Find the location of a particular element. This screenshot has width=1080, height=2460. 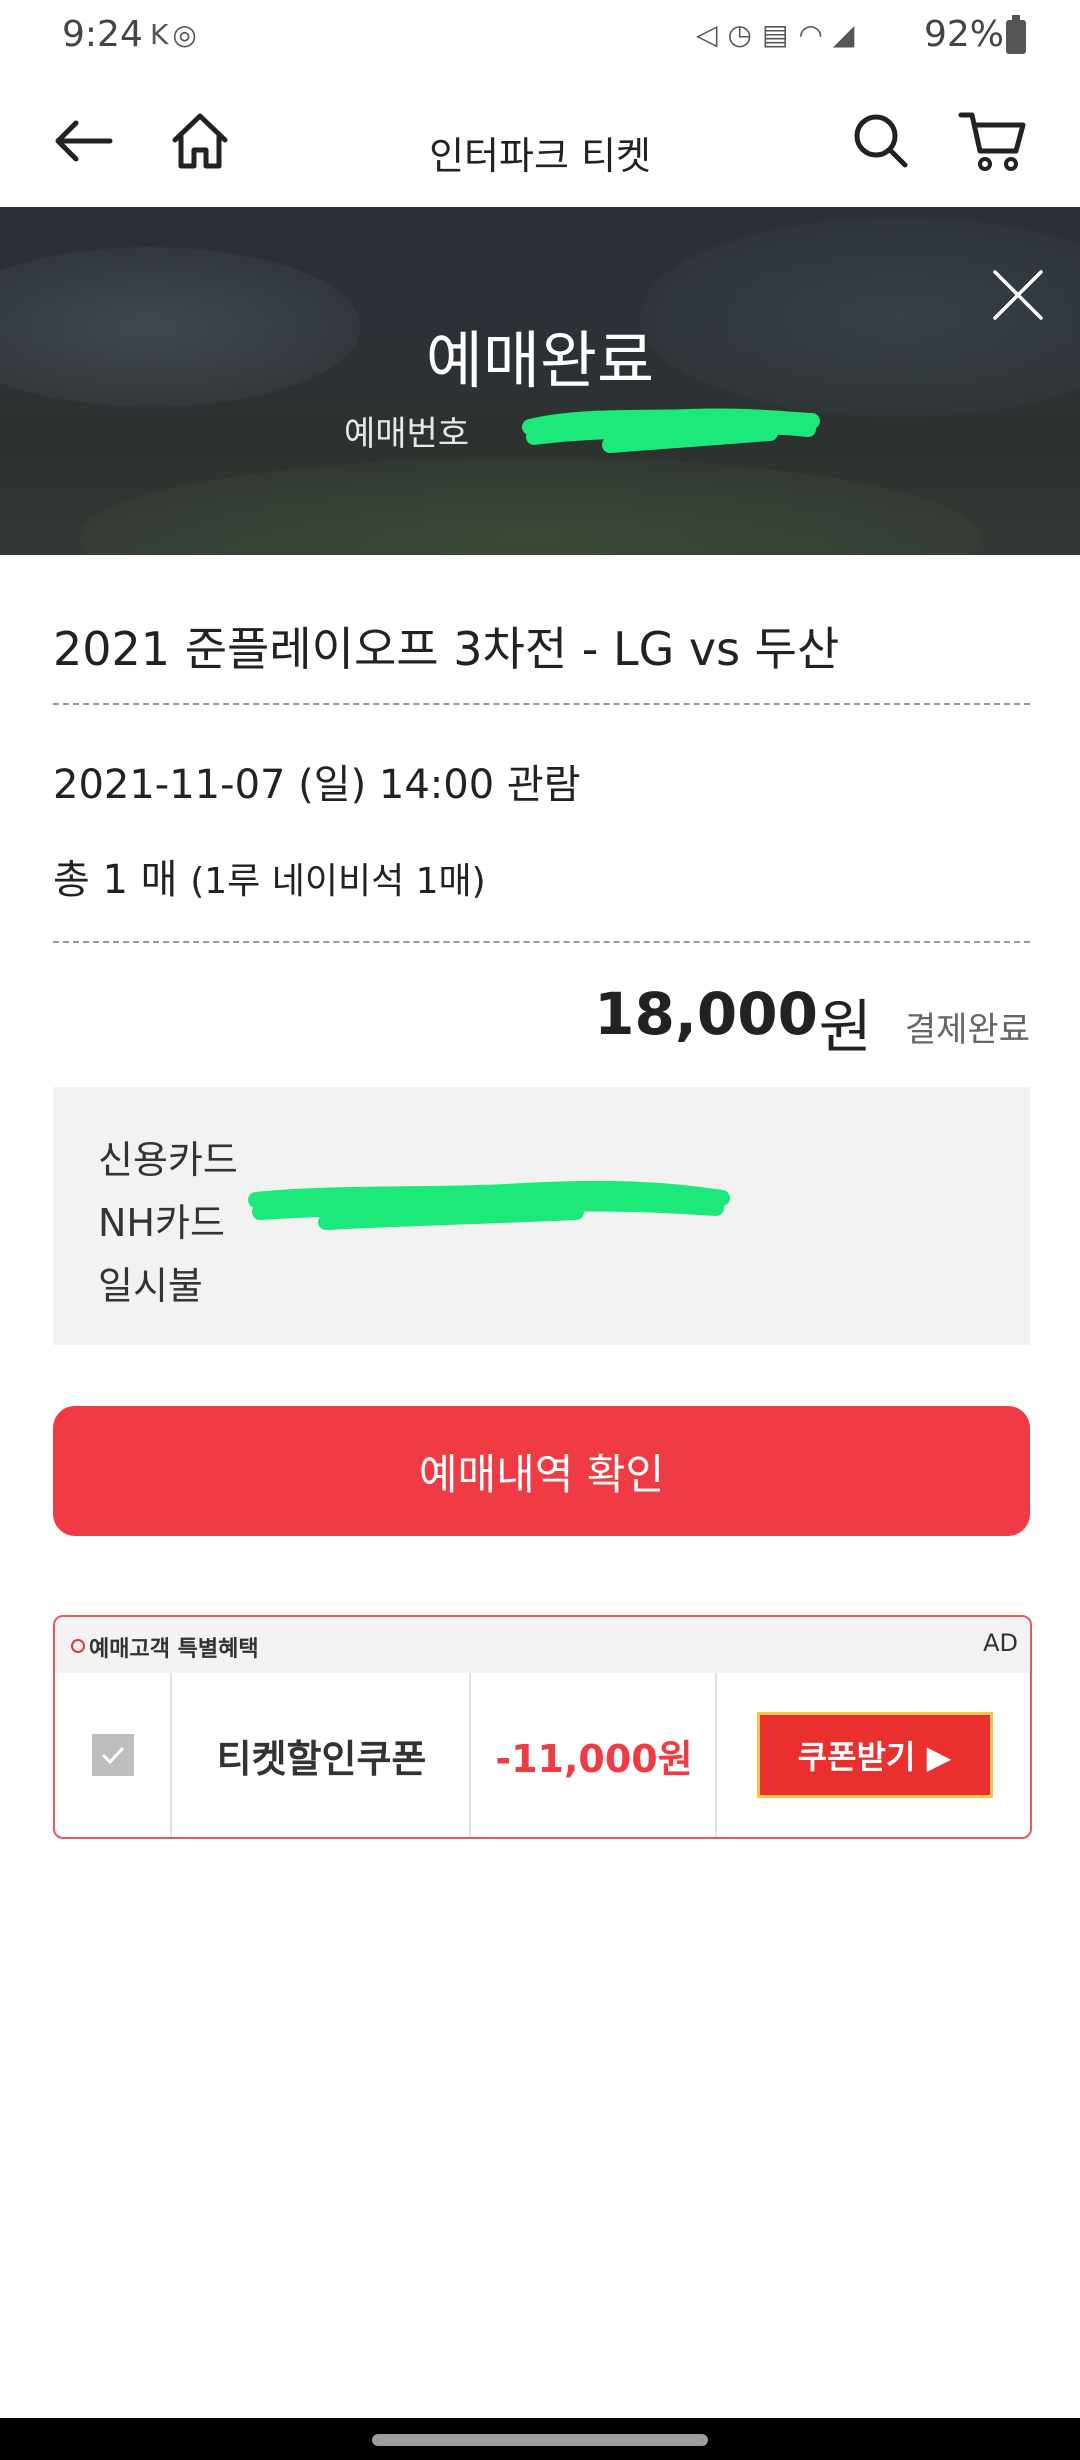

coupon-name-cell: 티켓할인쿠폰 is located at coordinates (320, 1755).